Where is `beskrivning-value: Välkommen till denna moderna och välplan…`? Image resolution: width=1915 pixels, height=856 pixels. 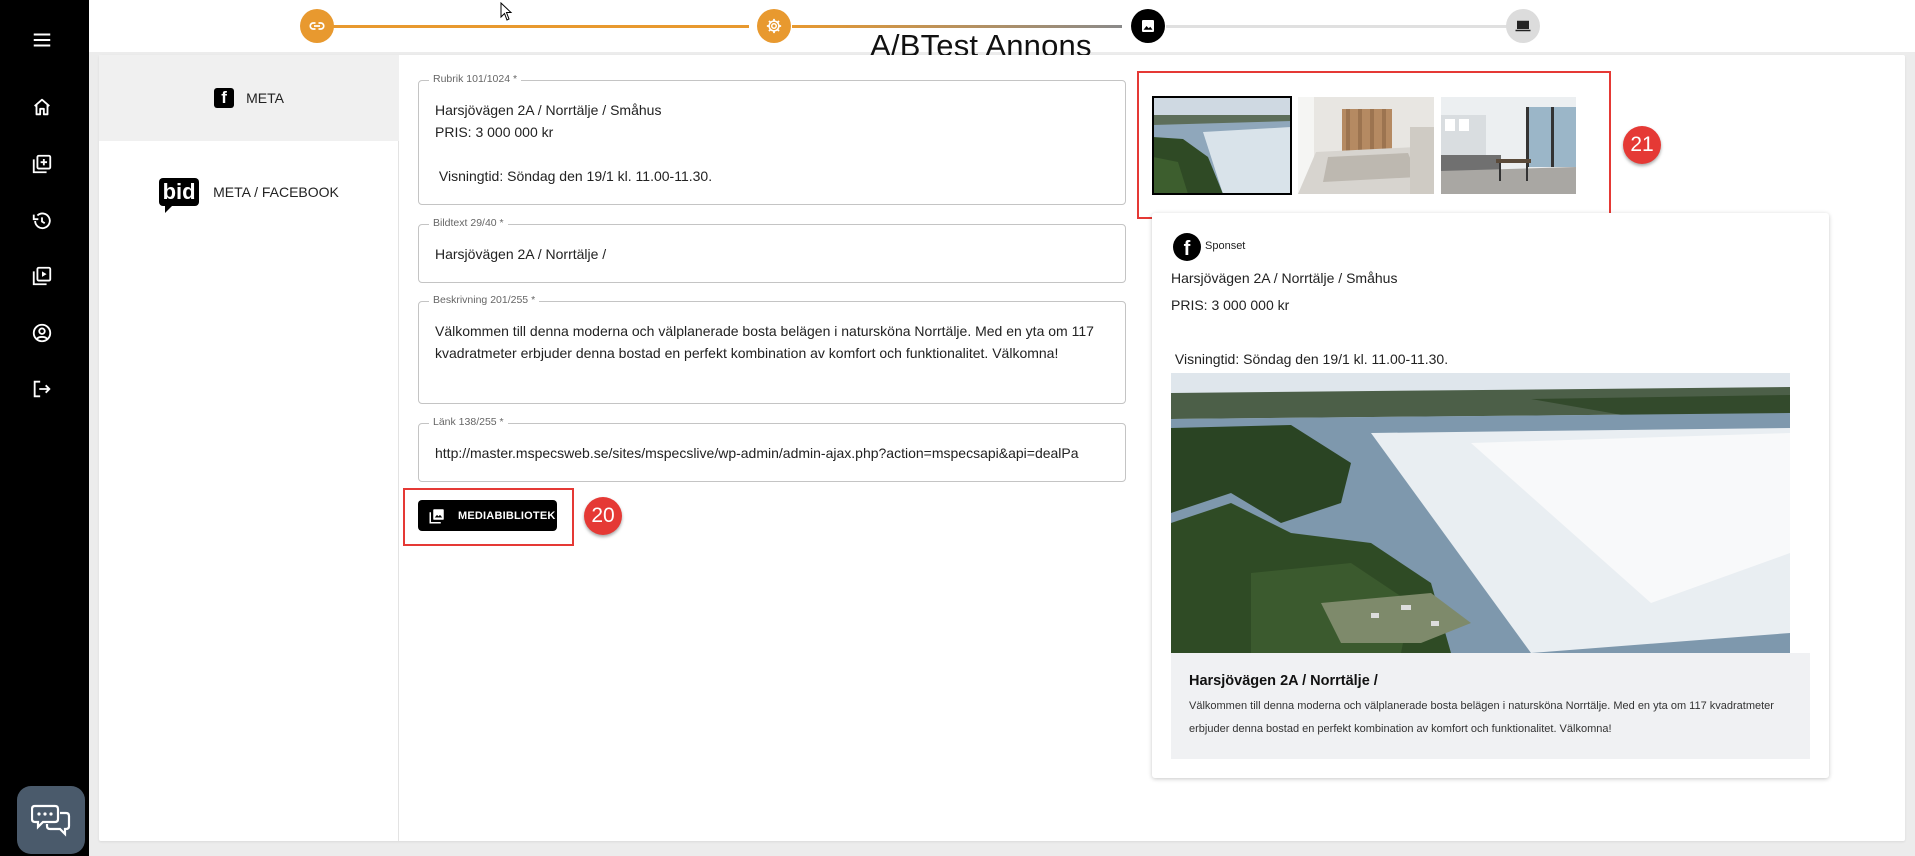
beskrivning-value: Välkommen till denna moderna och välplan… is located at coordinates (772, 333).